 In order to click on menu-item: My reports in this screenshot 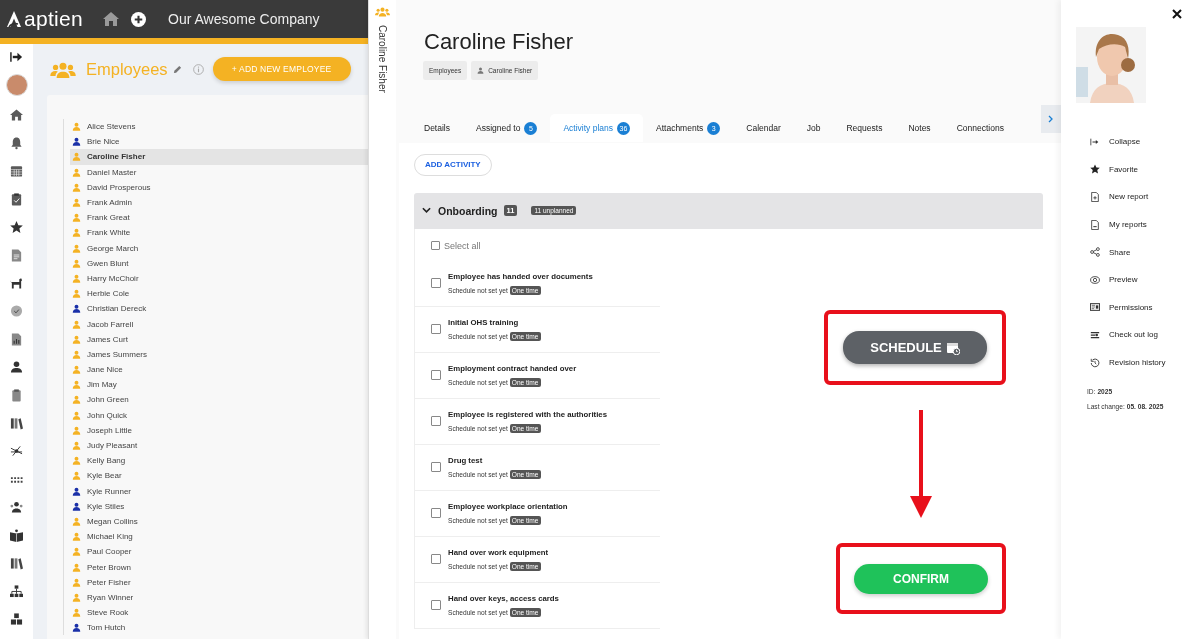, I will do `click(1145, 224)`.